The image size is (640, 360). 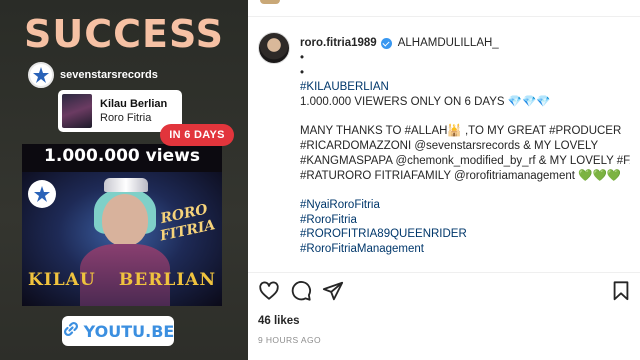 What do you see at coordinates (465, 234) in the screenshot?
I see `hashtag-link: #ROROFITRIA89QUEENRIDER` at bounding box center [465, 234].